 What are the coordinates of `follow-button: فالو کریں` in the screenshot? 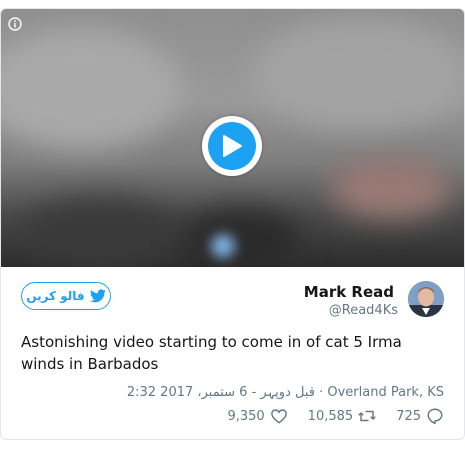 It's located at (66, 296).